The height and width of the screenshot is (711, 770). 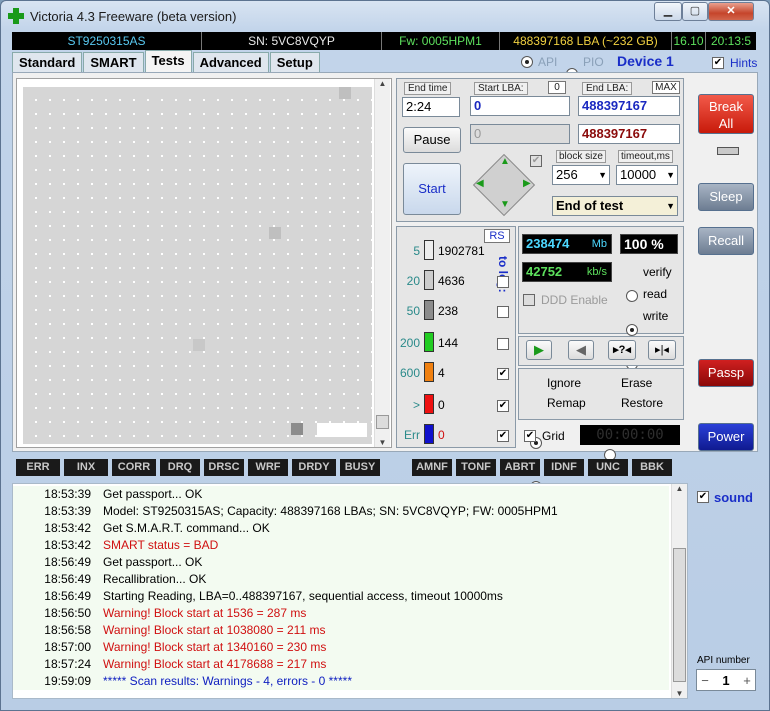 What do you see at coordinates (67, 511) in the screenshot?
I see `log-time: 18:53:39` at bounding box center [67, 511].